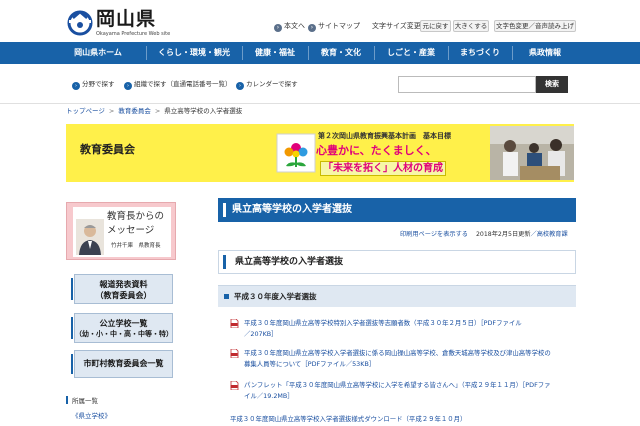 This screenshot has height=426, width=640. I want to click on message-title-line-2: メッセージ, so click(131, 230).